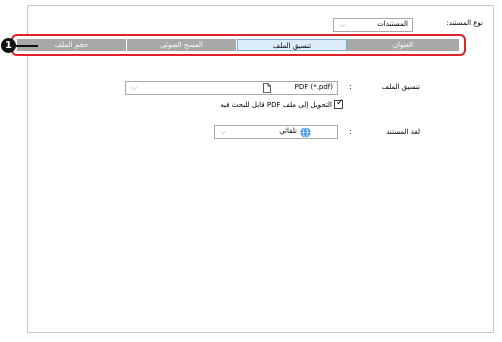 The image size is (502, 342). What do you see at coordinates (8, 45) in the screenshot?
I see `callout-marker: 1` at bounding box center [8, 45].